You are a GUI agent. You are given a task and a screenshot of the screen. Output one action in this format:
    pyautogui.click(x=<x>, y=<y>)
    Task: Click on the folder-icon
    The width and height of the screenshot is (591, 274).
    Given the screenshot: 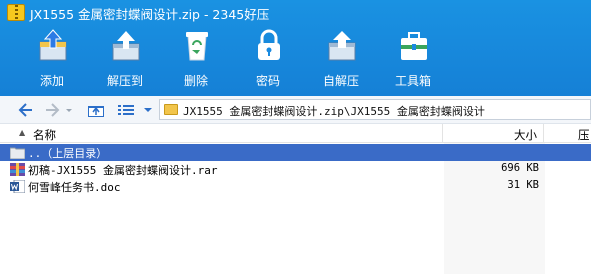 What is the action you would take?
    pyautogui.click(x=171, y=109)
    